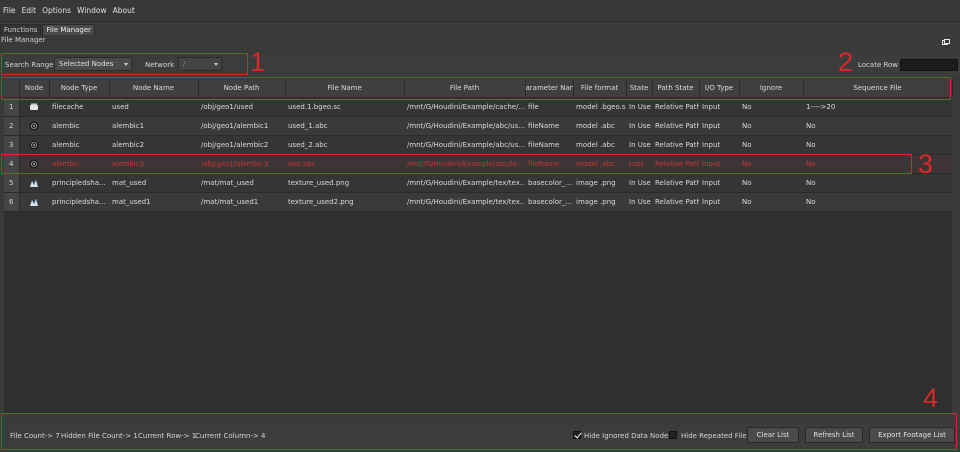 The height and width of the screenshot is (452, 960). Describe the element at coordinates (12, 202) in the screenshot. I see `row-number: 6` at that location.